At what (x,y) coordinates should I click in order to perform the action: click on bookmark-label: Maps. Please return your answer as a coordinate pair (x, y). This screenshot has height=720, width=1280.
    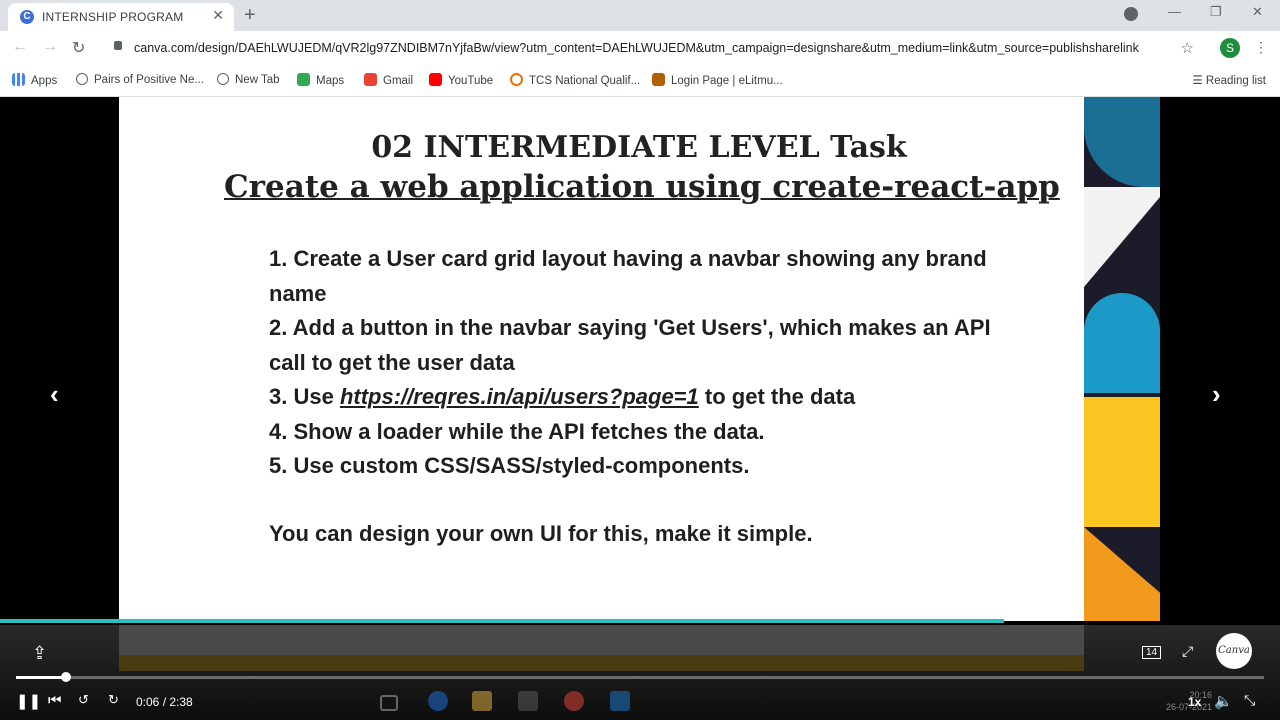
    Looking at the image, I should click on (330, 81).